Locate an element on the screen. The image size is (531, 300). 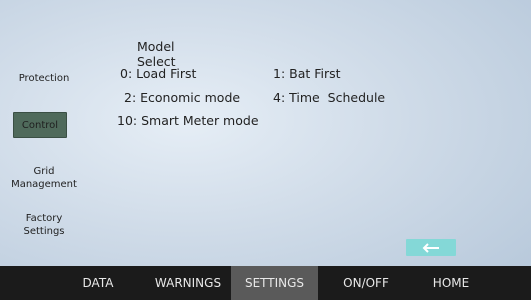
bottom-nav: DATA WARNINGS SETTINGS ON/OFF HOME is located at coordinates (265, 283).